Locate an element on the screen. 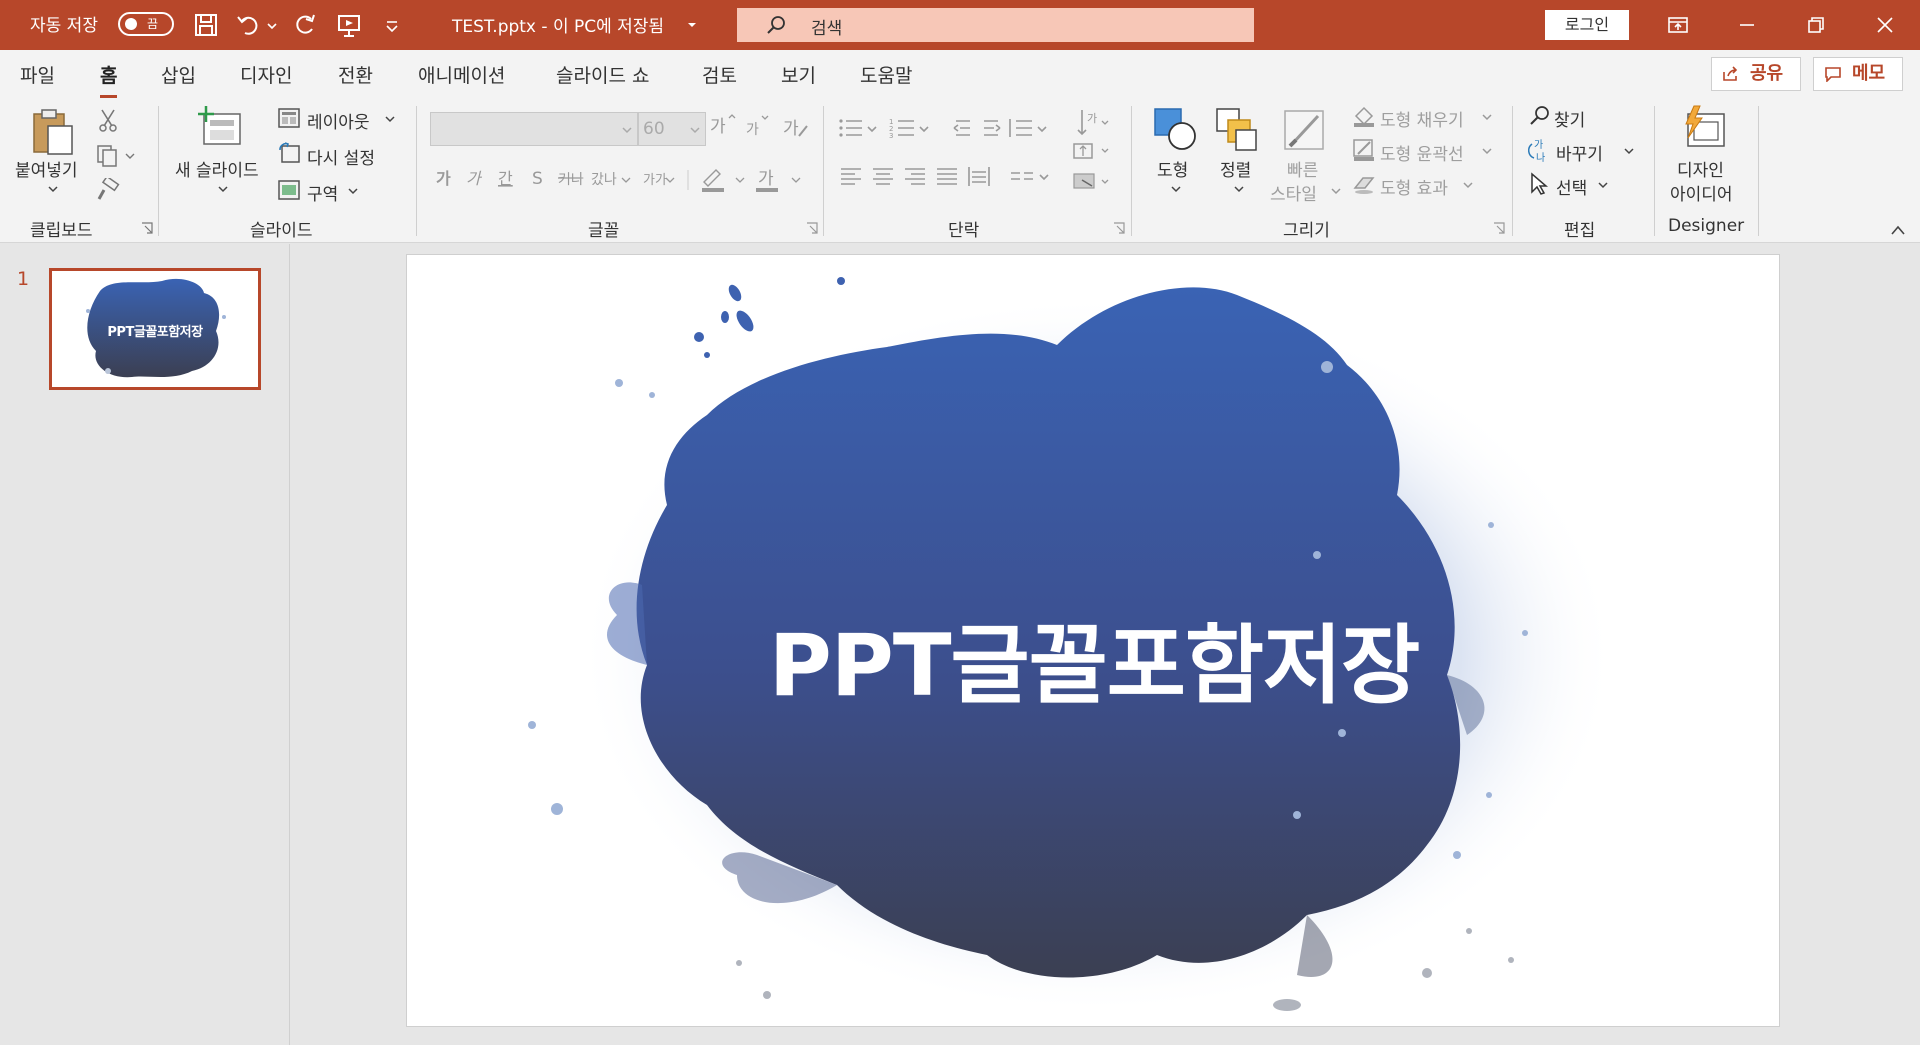 The width and height of the screenshot is (1920, 1045). slide-title-text: PPT글꼴포함저장 is located at coordinates (1093, 657).